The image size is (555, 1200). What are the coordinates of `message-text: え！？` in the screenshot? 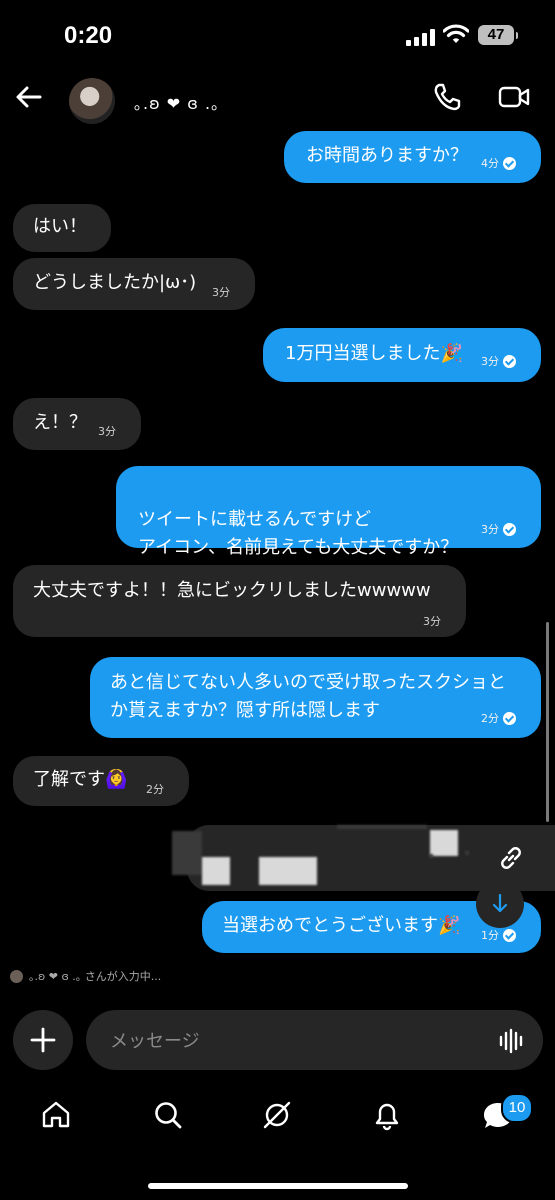 It's located at (60, 422).